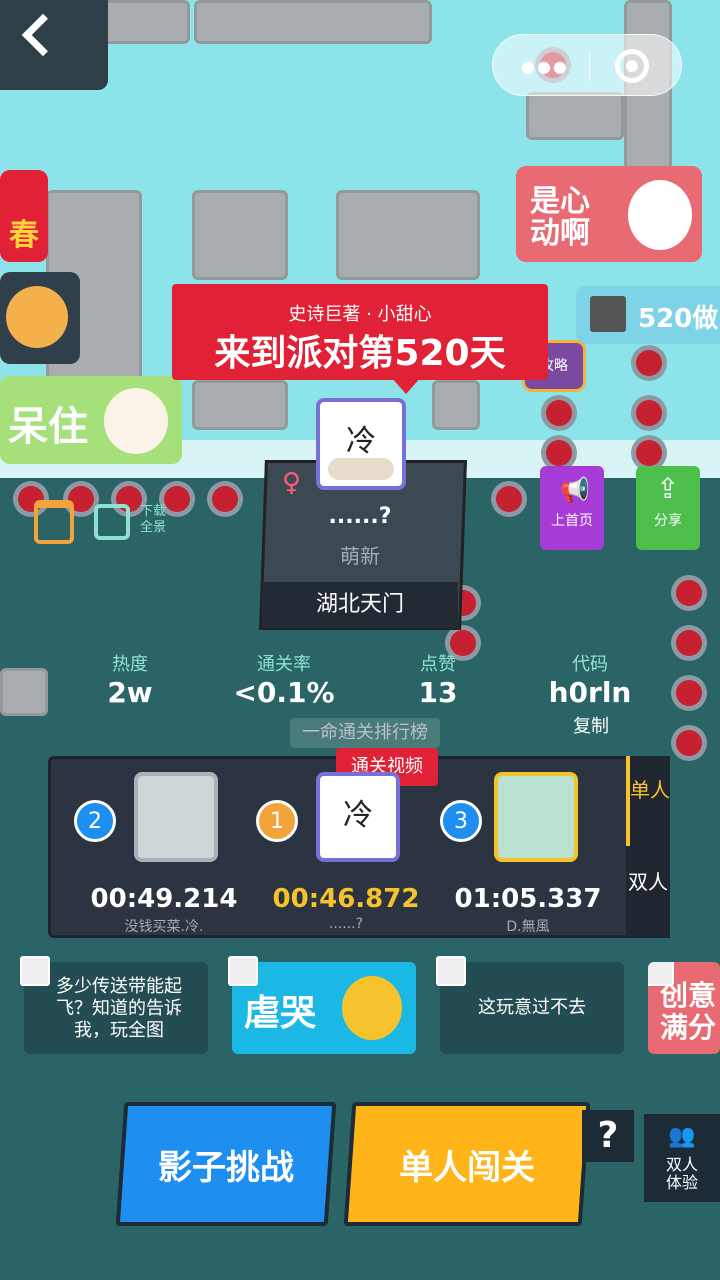 This screenshot has width=720, height=1280. I want to click on stat-label-code: 代码, so click(590, 664).